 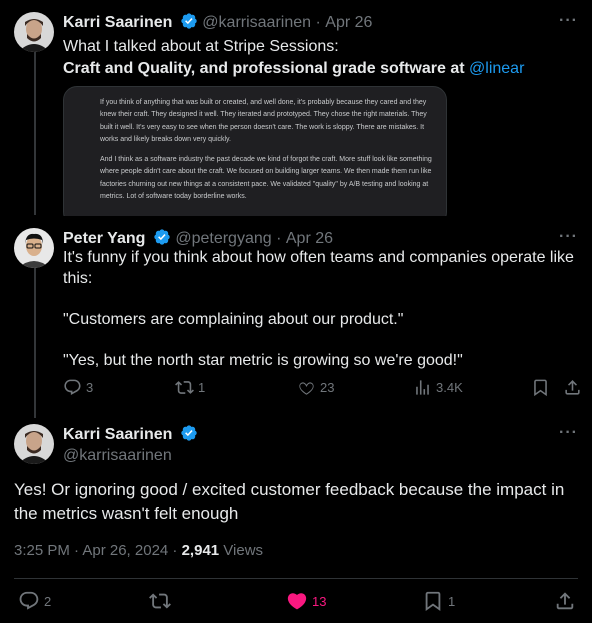 What do you see at coordinates (452, 601) in the screenshot?
I see `bookmark-count: 1` at bounding box center [452, 601].